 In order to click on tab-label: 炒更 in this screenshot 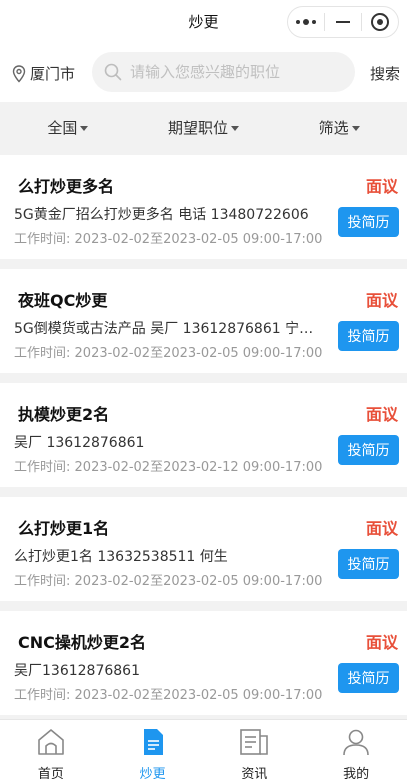, I will do `click(152, 773)`.